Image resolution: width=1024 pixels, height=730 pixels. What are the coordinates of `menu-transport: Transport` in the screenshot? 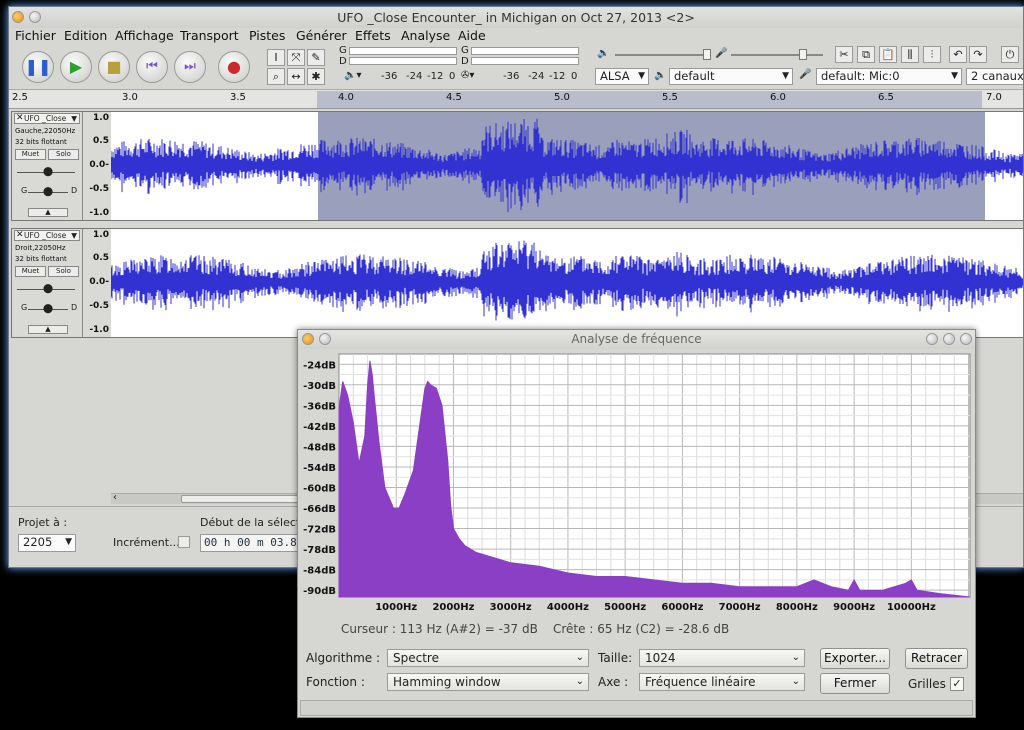 It's located at (209, 35).